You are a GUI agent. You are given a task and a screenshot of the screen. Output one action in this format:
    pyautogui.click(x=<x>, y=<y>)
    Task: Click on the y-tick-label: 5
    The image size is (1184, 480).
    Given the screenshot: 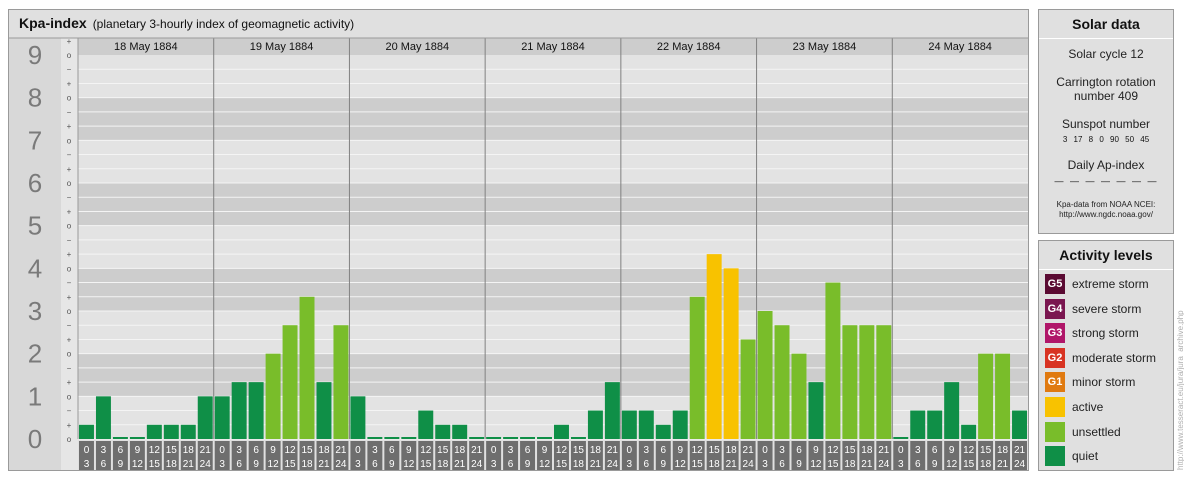 What is the action you would take?
    pyautogui.click(x=35, y=226)
    